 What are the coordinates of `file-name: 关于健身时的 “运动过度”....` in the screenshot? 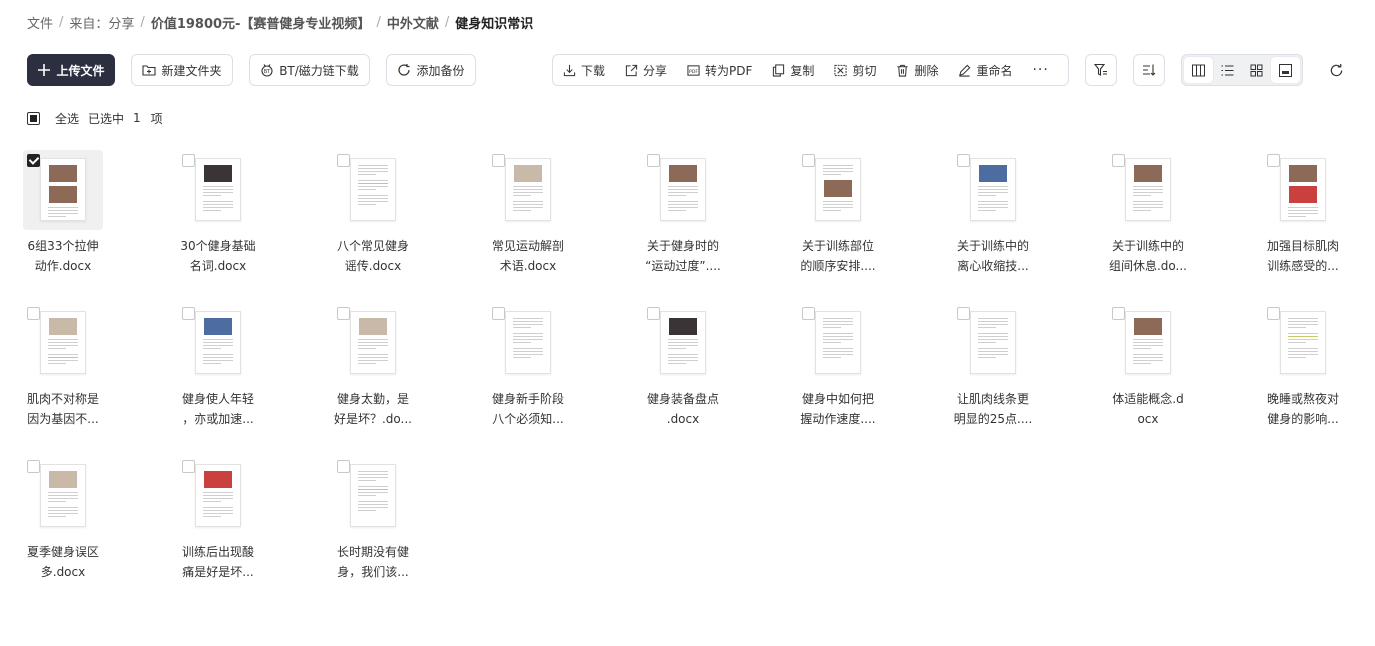 It's located at (683, 256).